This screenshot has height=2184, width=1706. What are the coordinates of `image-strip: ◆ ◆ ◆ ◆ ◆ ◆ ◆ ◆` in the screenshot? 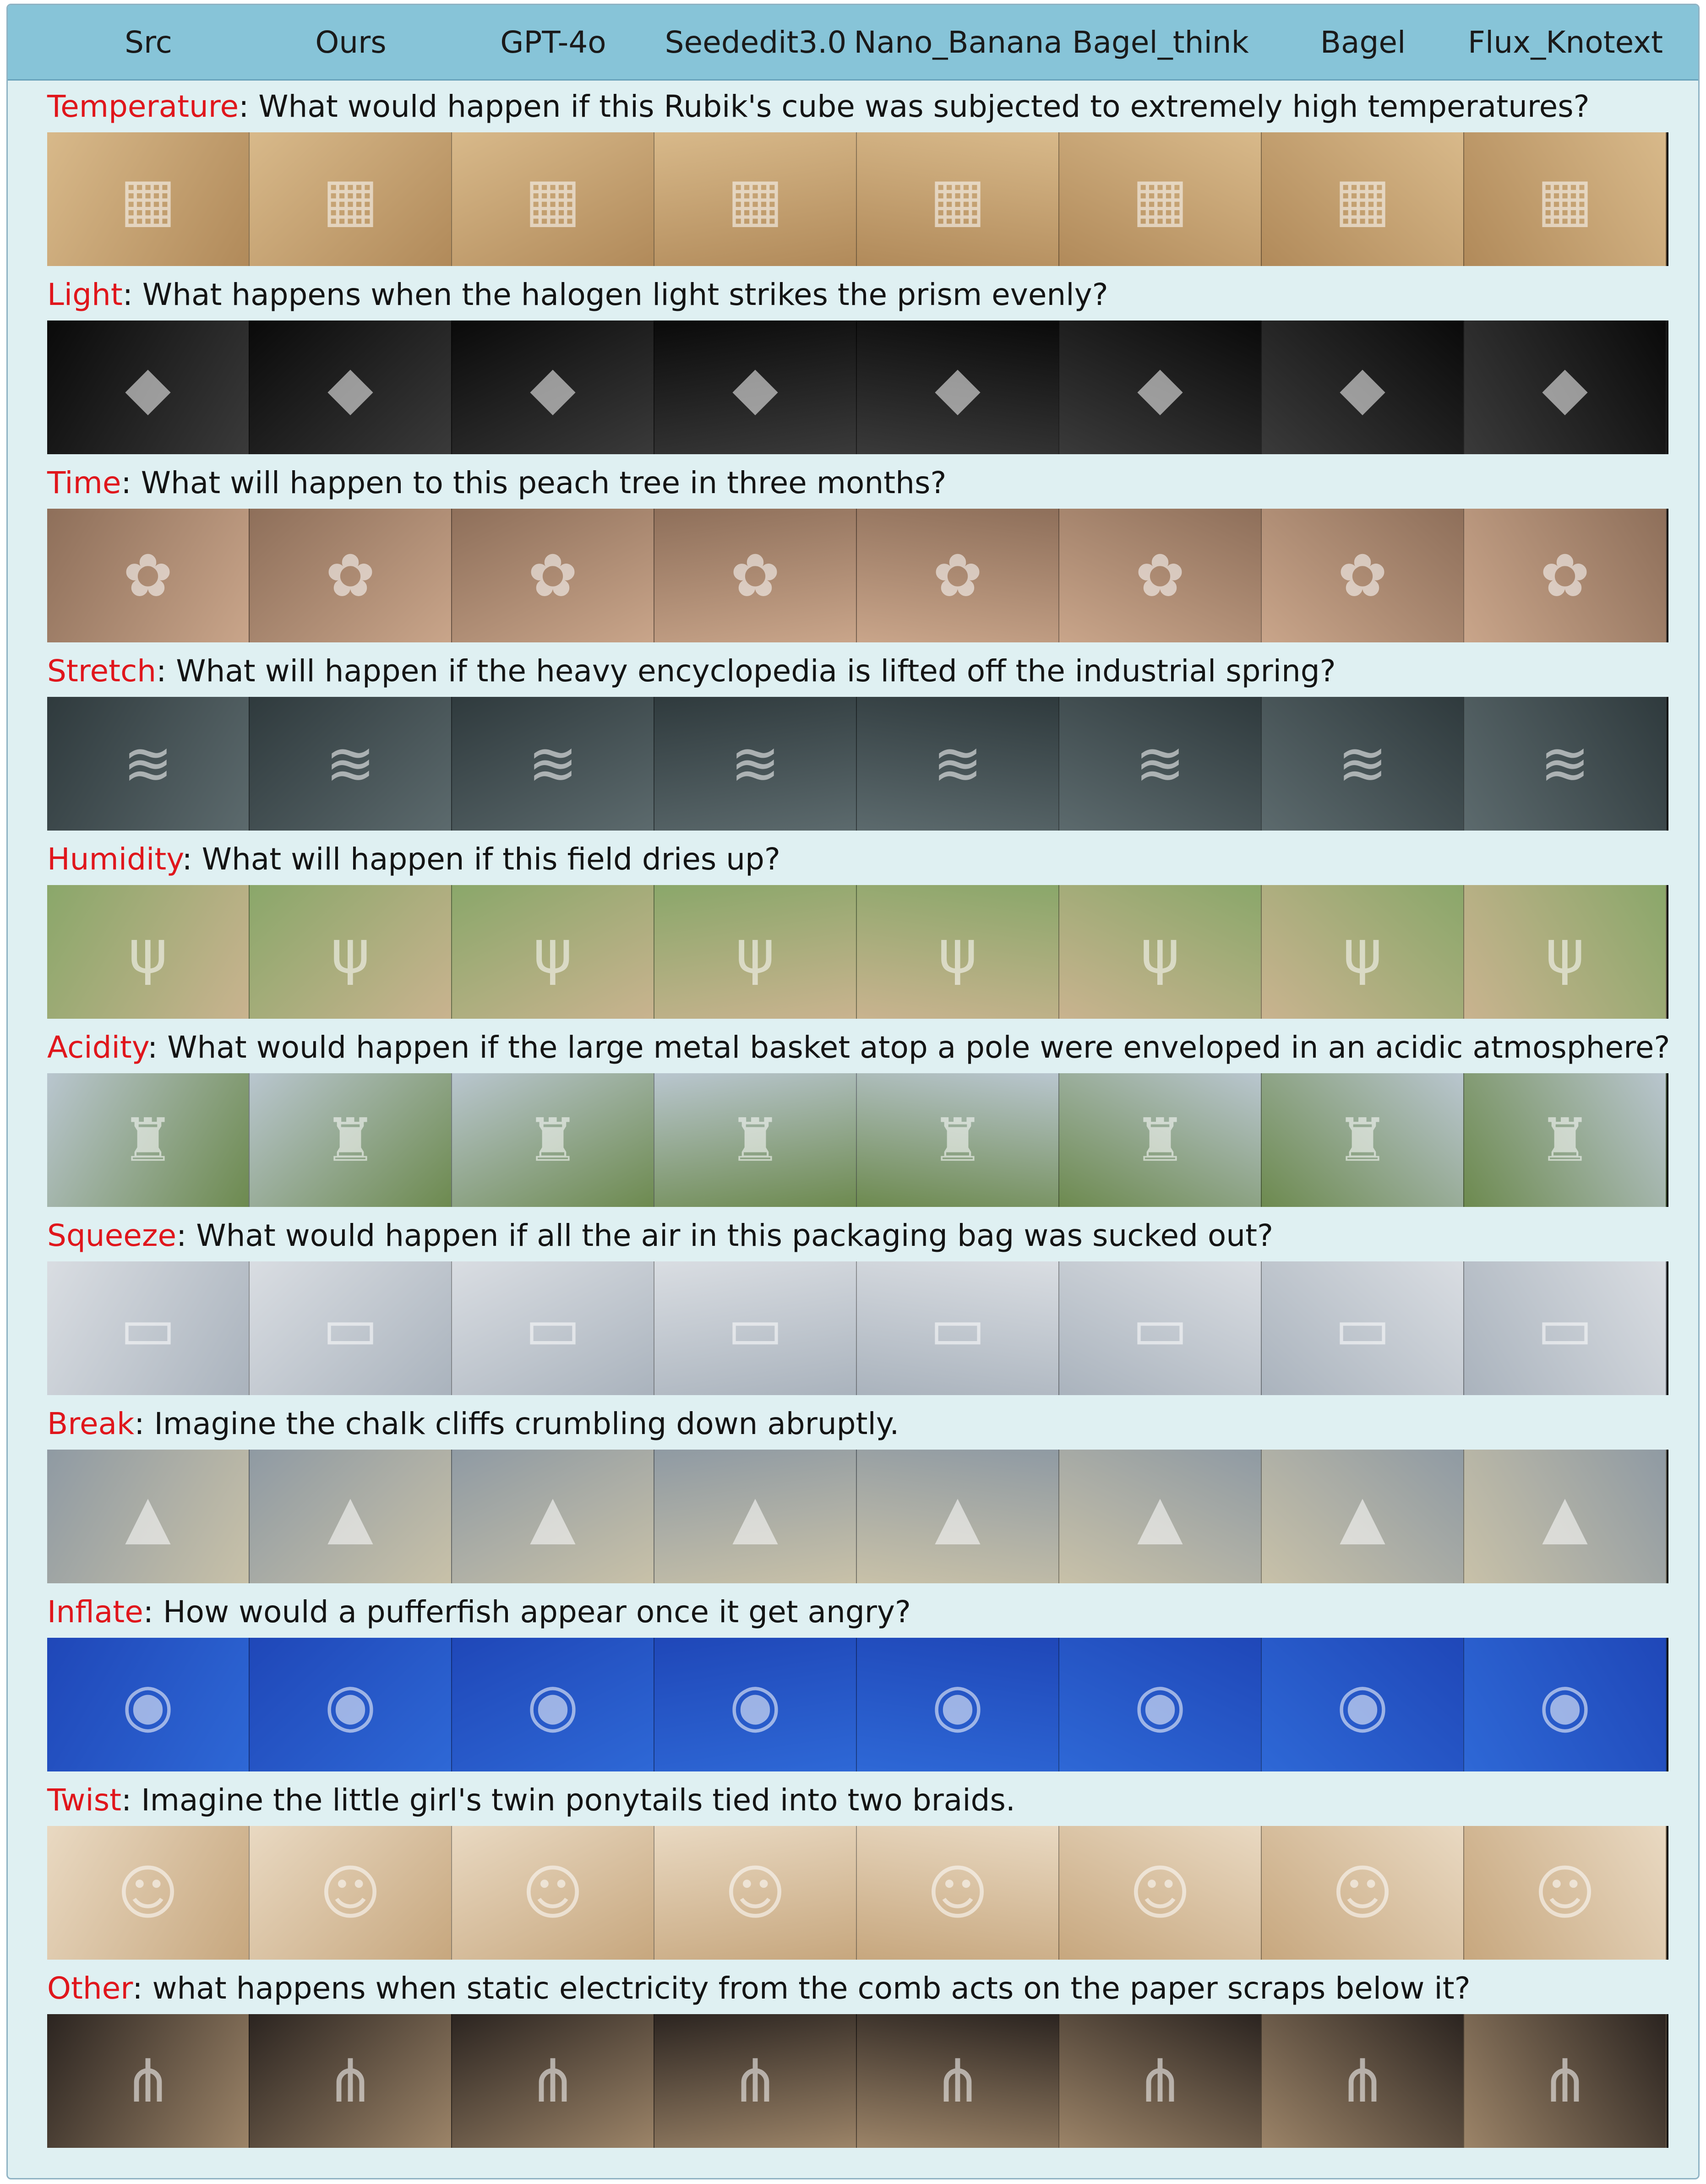 It's located at (858, 387).